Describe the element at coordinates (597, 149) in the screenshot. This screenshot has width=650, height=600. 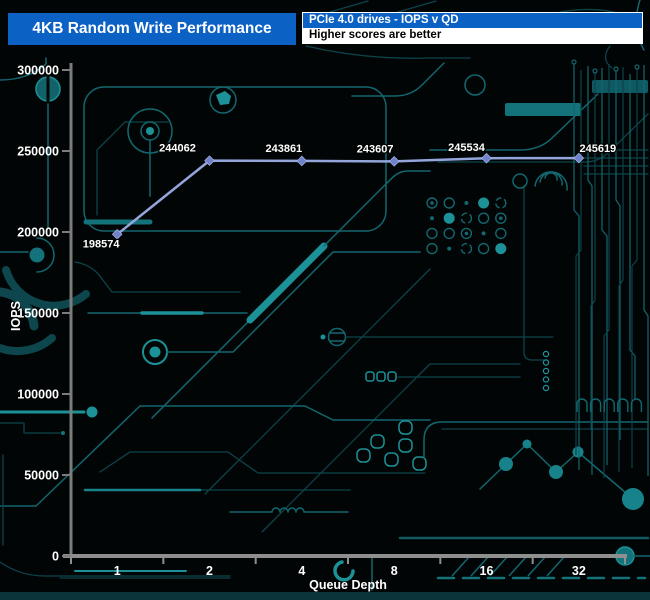
I see `data-point-label: 245619` at that location.